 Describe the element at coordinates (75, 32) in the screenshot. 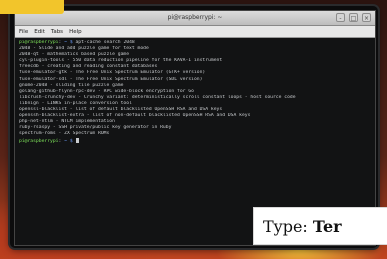

I see `menu-help: Help` at that location.